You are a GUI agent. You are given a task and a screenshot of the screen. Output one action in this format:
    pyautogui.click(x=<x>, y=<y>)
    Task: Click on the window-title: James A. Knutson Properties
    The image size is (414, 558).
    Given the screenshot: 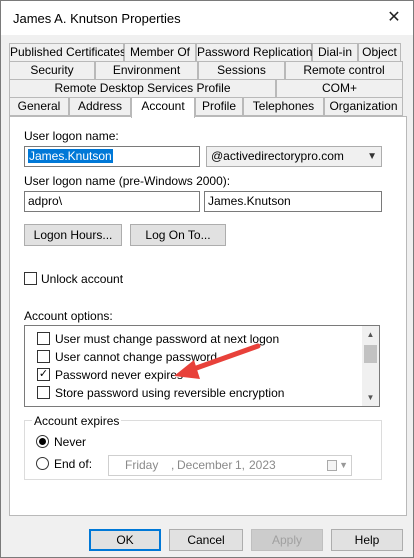 What is the action you would take?
    pyautogui.click(x=97, y=18)
    